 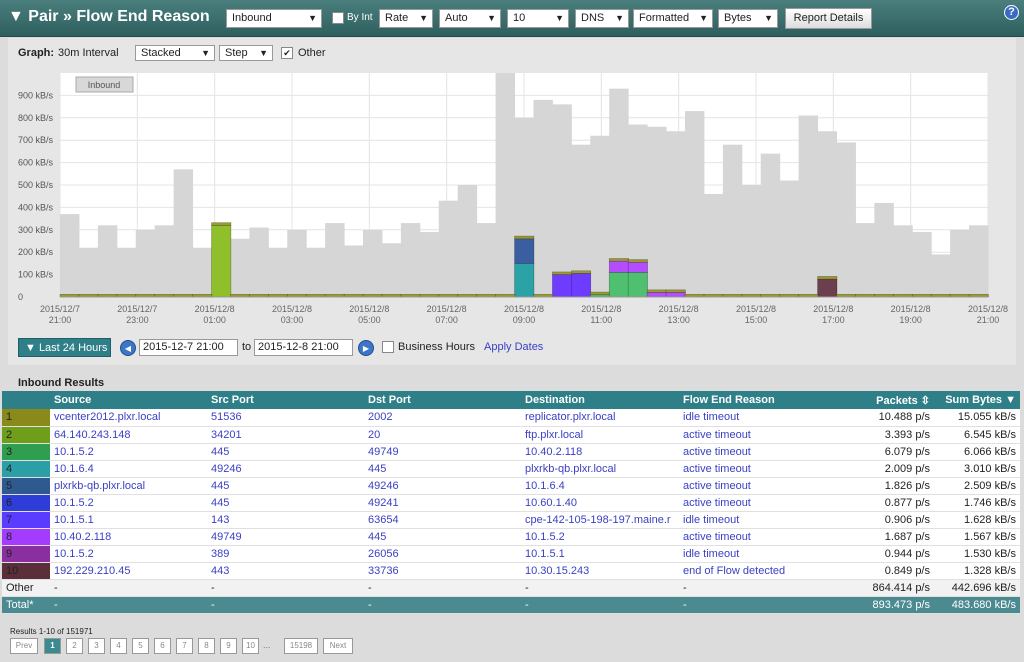 What do you see at coordinates (52, 646) in the screenshot?
I see `page-button-1: 1` at bounding box center [52, 646].